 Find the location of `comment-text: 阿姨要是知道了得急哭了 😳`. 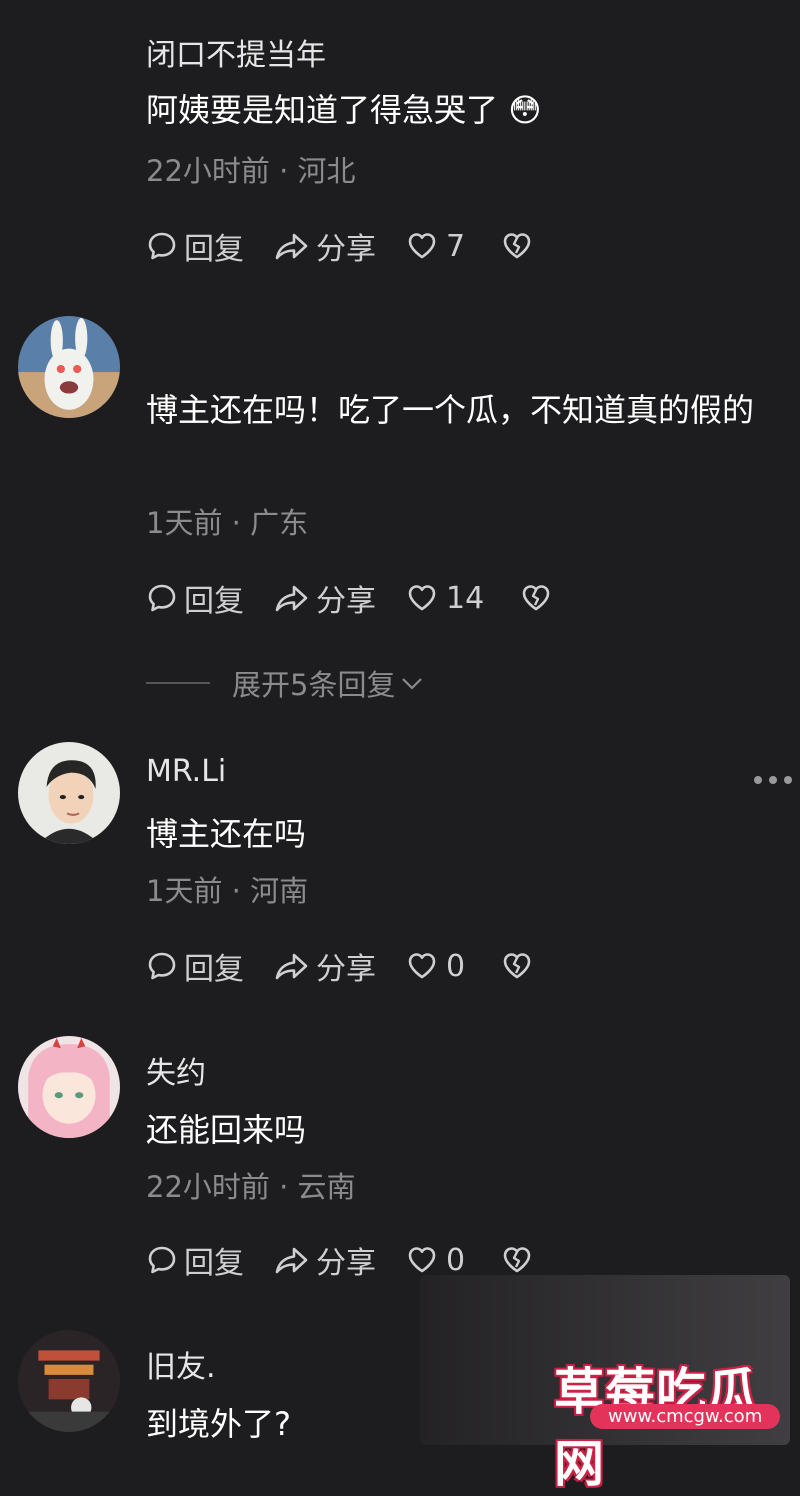

comment-text: 阿姨要是知道了得急哭了 😳 is located at coordinates (456, 110).